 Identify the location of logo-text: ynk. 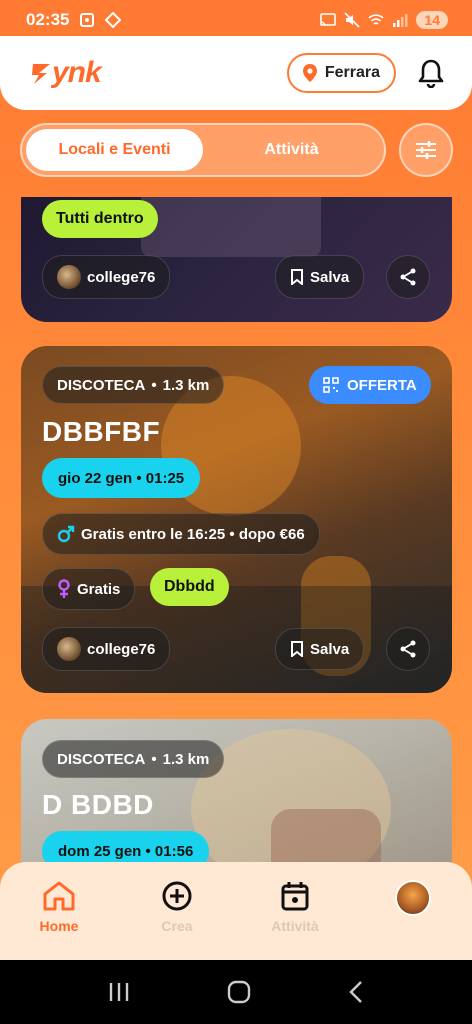
(77, 72).